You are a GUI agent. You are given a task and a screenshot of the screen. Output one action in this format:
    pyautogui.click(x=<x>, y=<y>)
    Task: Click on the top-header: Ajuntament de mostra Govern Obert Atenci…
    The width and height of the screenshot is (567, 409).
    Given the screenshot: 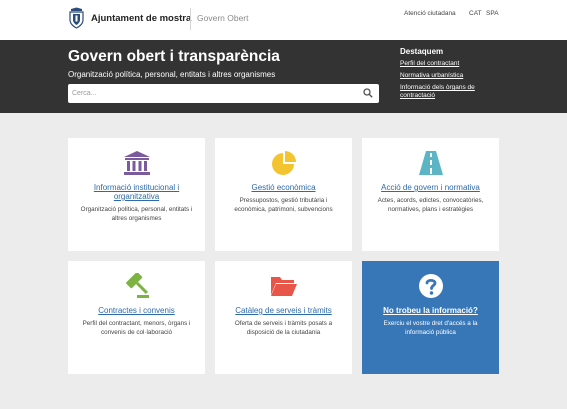 What is the action you would take?
    pyautogui.click(x=283, y=20)
    